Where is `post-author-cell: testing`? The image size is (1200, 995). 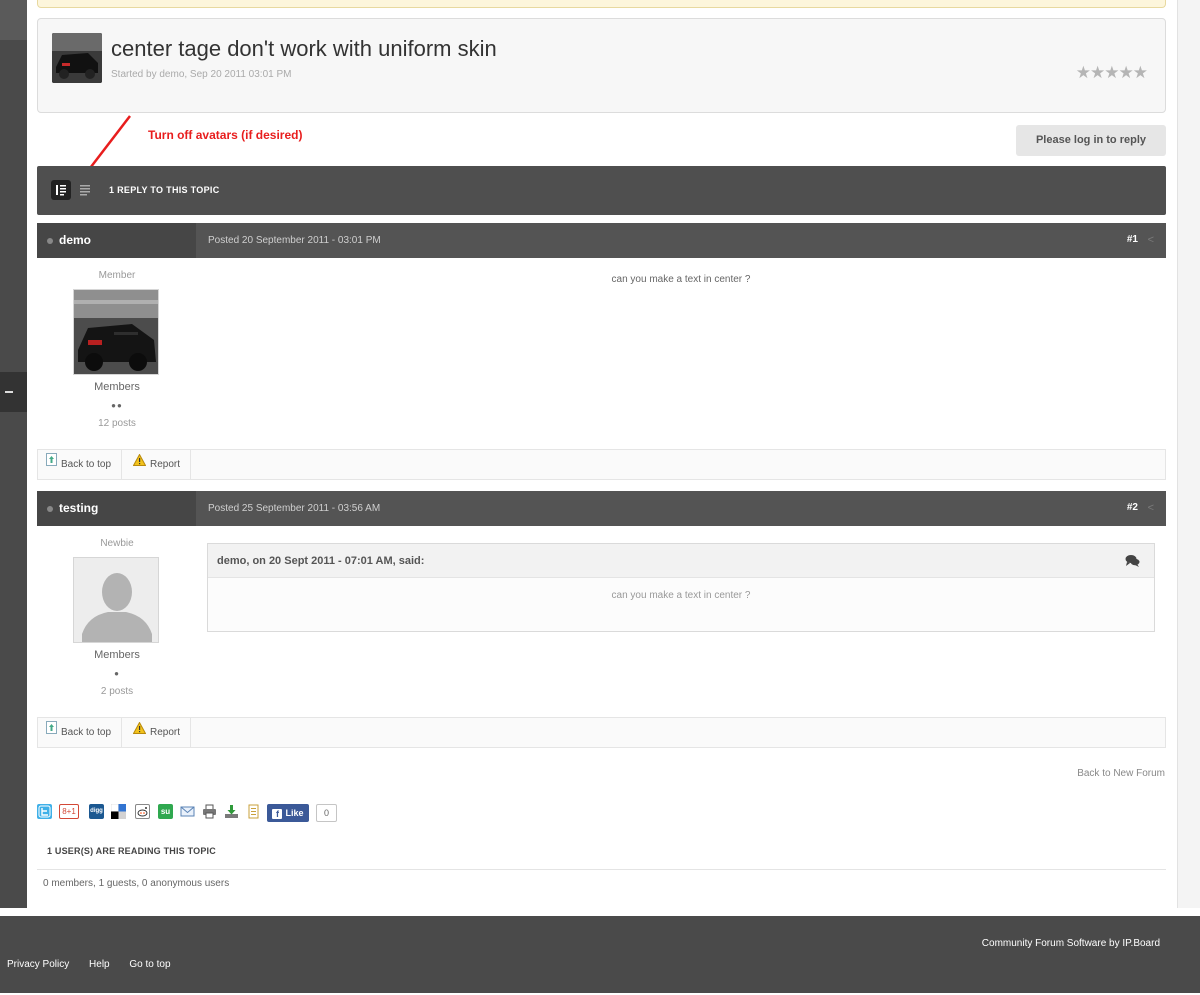 post-author-cell: testing is located at coordinates (116, 508).